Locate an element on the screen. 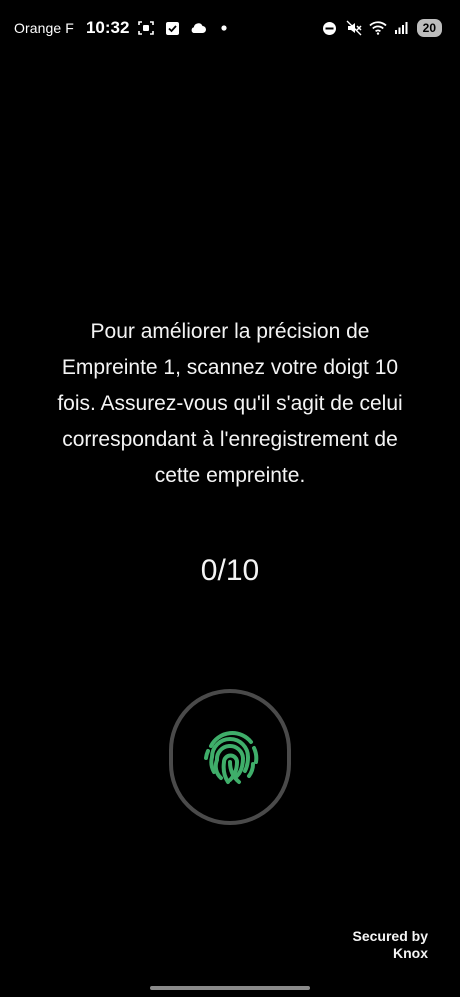 The image size is (460, 997). secured-by-knox: Secured by Knox is located at coordinates (390, 945).